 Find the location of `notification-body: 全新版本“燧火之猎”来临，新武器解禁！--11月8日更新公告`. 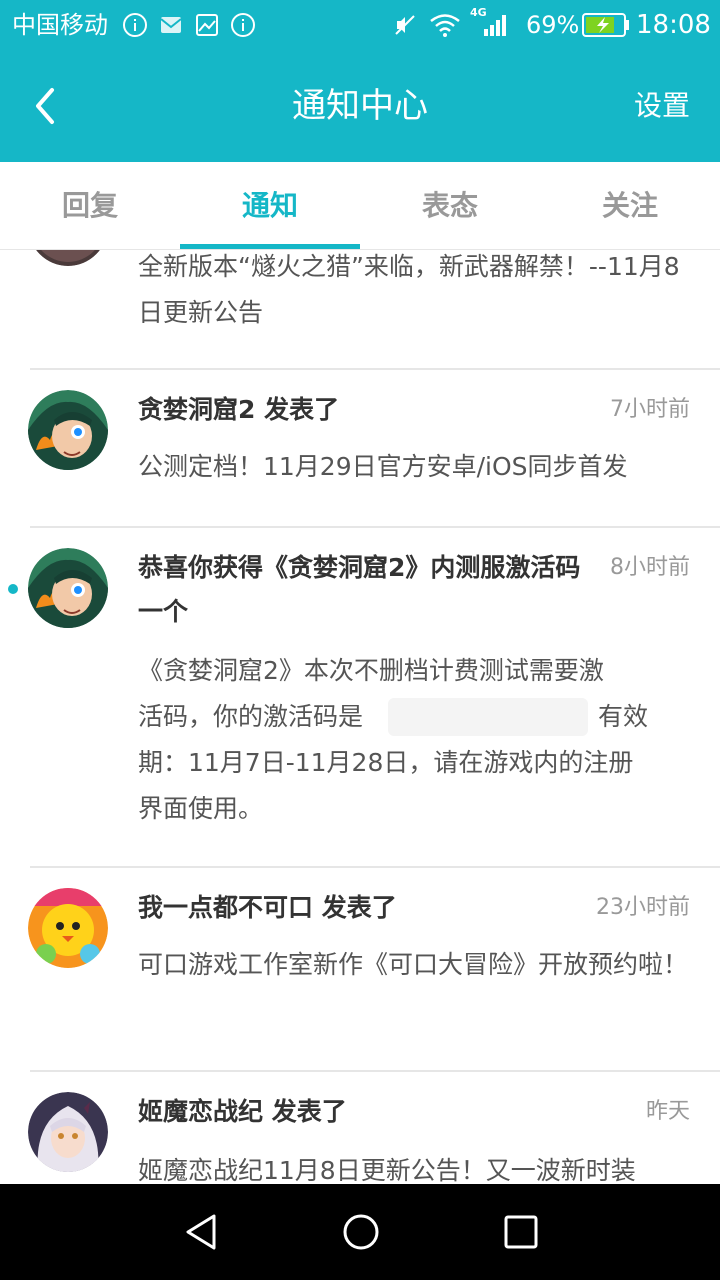

notification-body: 全新版本“燧火之猎”来临，新武器解禁！--11月8日更新公告 is located at coordinates (409, 289).